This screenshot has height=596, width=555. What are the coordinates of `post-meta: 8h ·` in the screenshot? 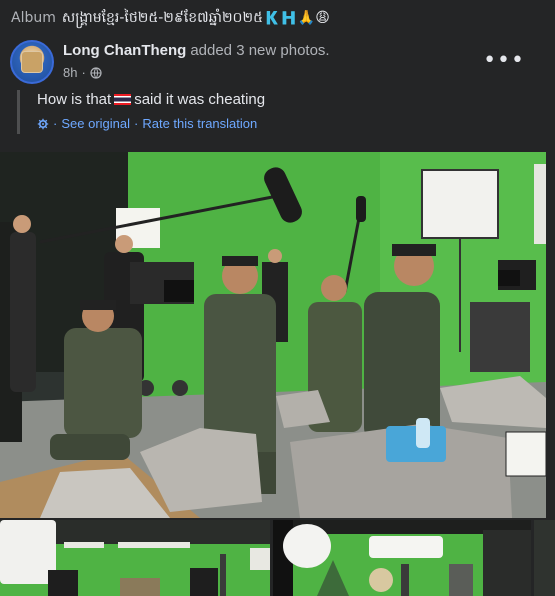 It's located at (82, 72).